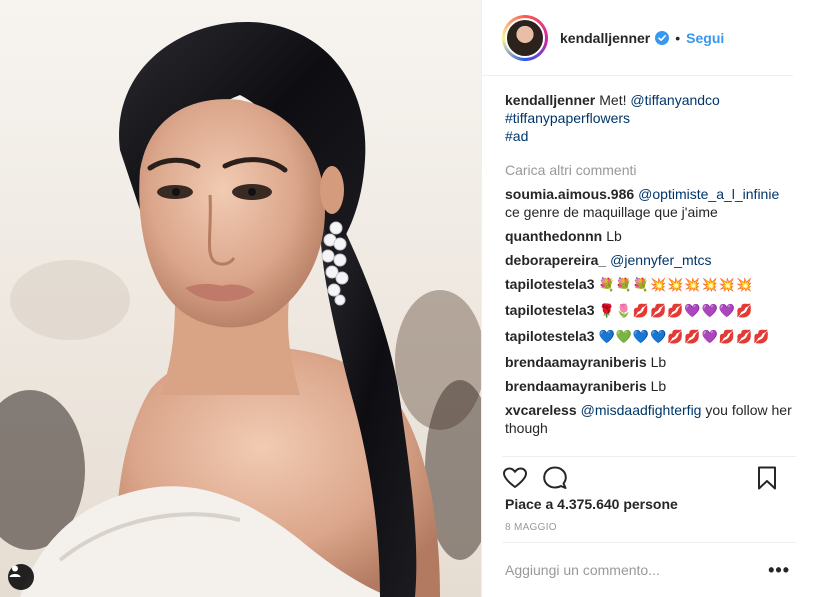 This screenshot has height=597, width=815. What do you see at coordinates (516, 136) in the screenshot?
I see `caption-hashtag: #ad` at bounding box center [516, 136].